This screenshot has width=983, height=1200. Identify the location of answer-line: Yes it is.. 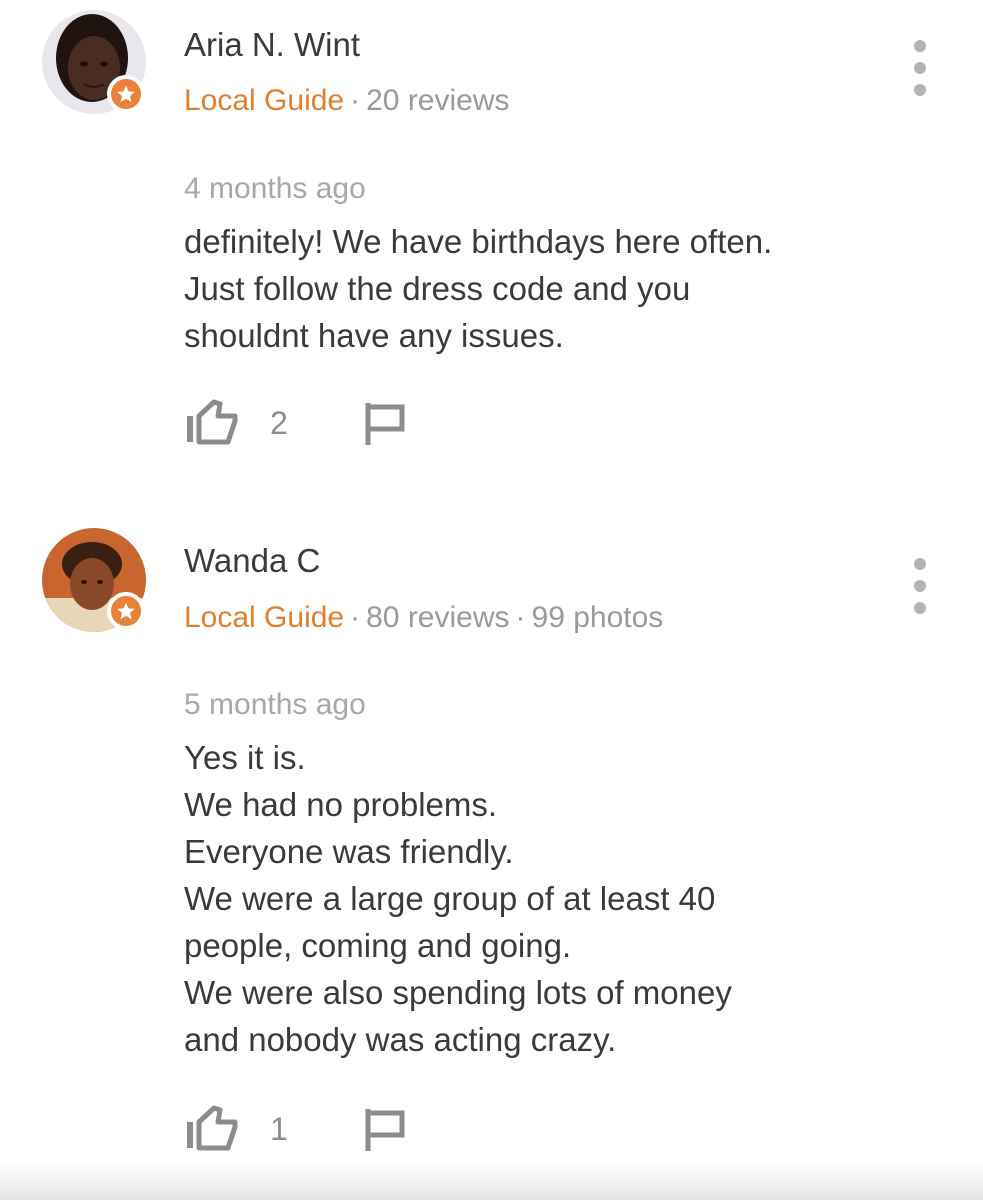
(245, 757).